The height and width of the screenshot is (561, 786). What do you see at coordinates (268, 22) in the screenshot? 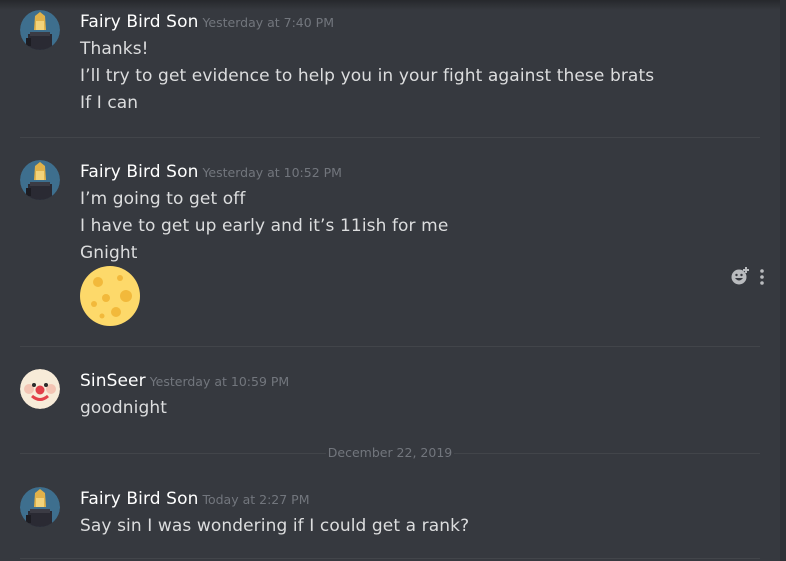
I see `timestamp: Yesterday at 7:40 PM` at bounding box center [268, 22].